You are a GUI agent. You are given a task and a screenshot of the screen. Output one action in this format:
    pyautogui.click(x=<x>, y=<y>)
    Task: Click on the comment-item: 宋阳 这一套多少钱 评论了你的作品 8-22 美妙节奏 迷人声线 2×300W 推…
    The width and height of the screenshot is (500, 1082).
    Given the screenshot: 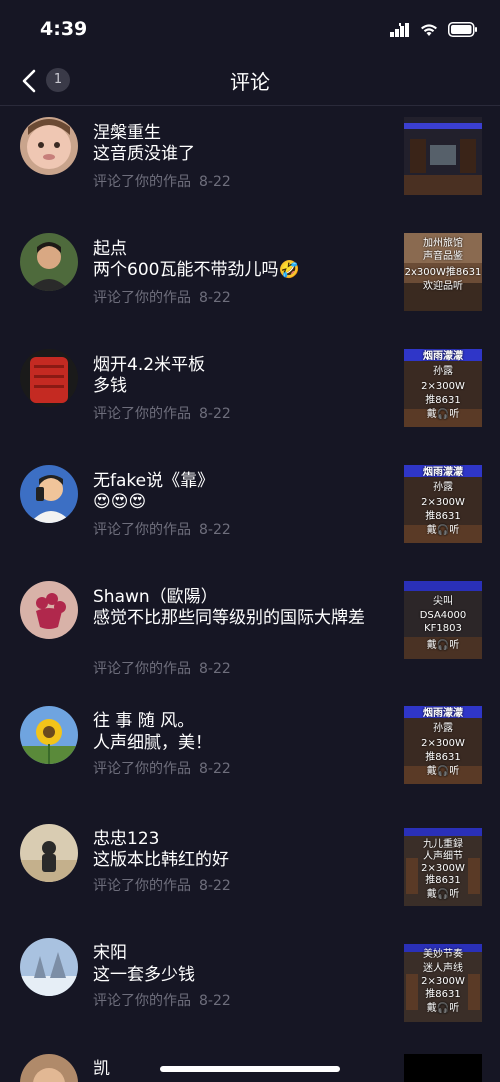 What is the action you would take?
    pyautogui.click(x=250, y=988)
    